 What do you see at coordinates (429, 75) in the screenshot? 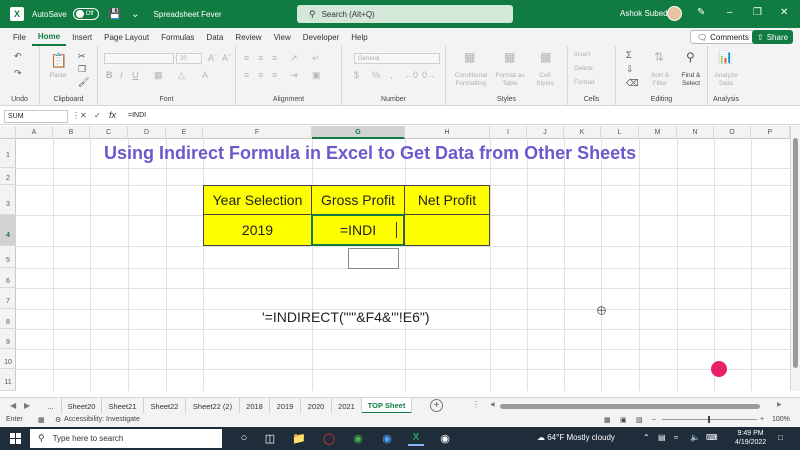
I see `decrease-decimal-icon: 0→` at bounding box center [429, 75].